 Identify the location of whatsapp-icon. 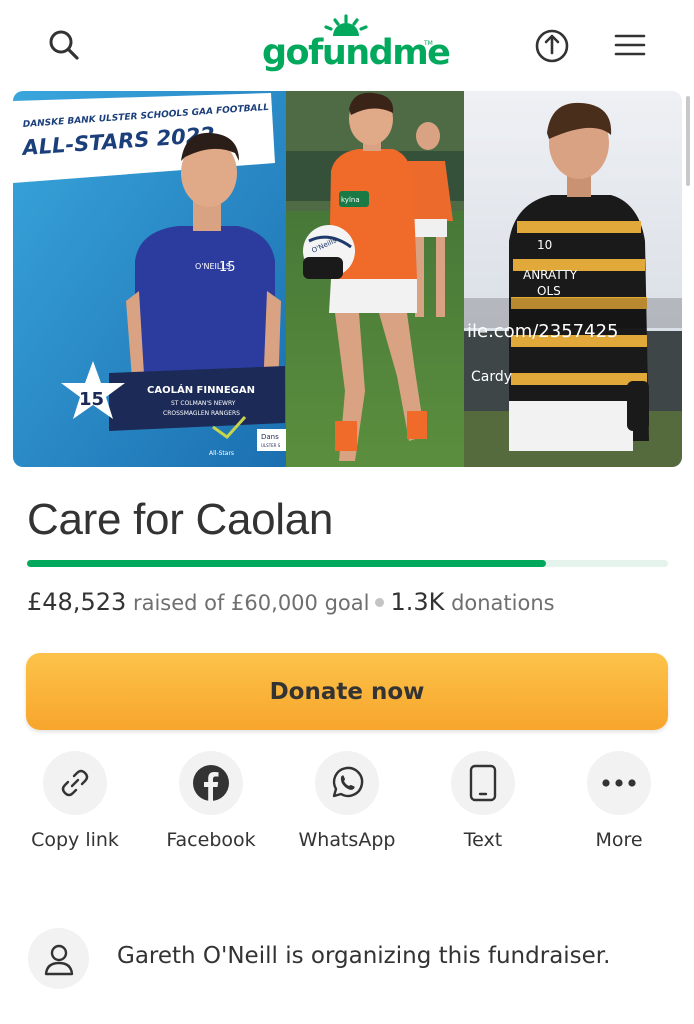
(348, 782).